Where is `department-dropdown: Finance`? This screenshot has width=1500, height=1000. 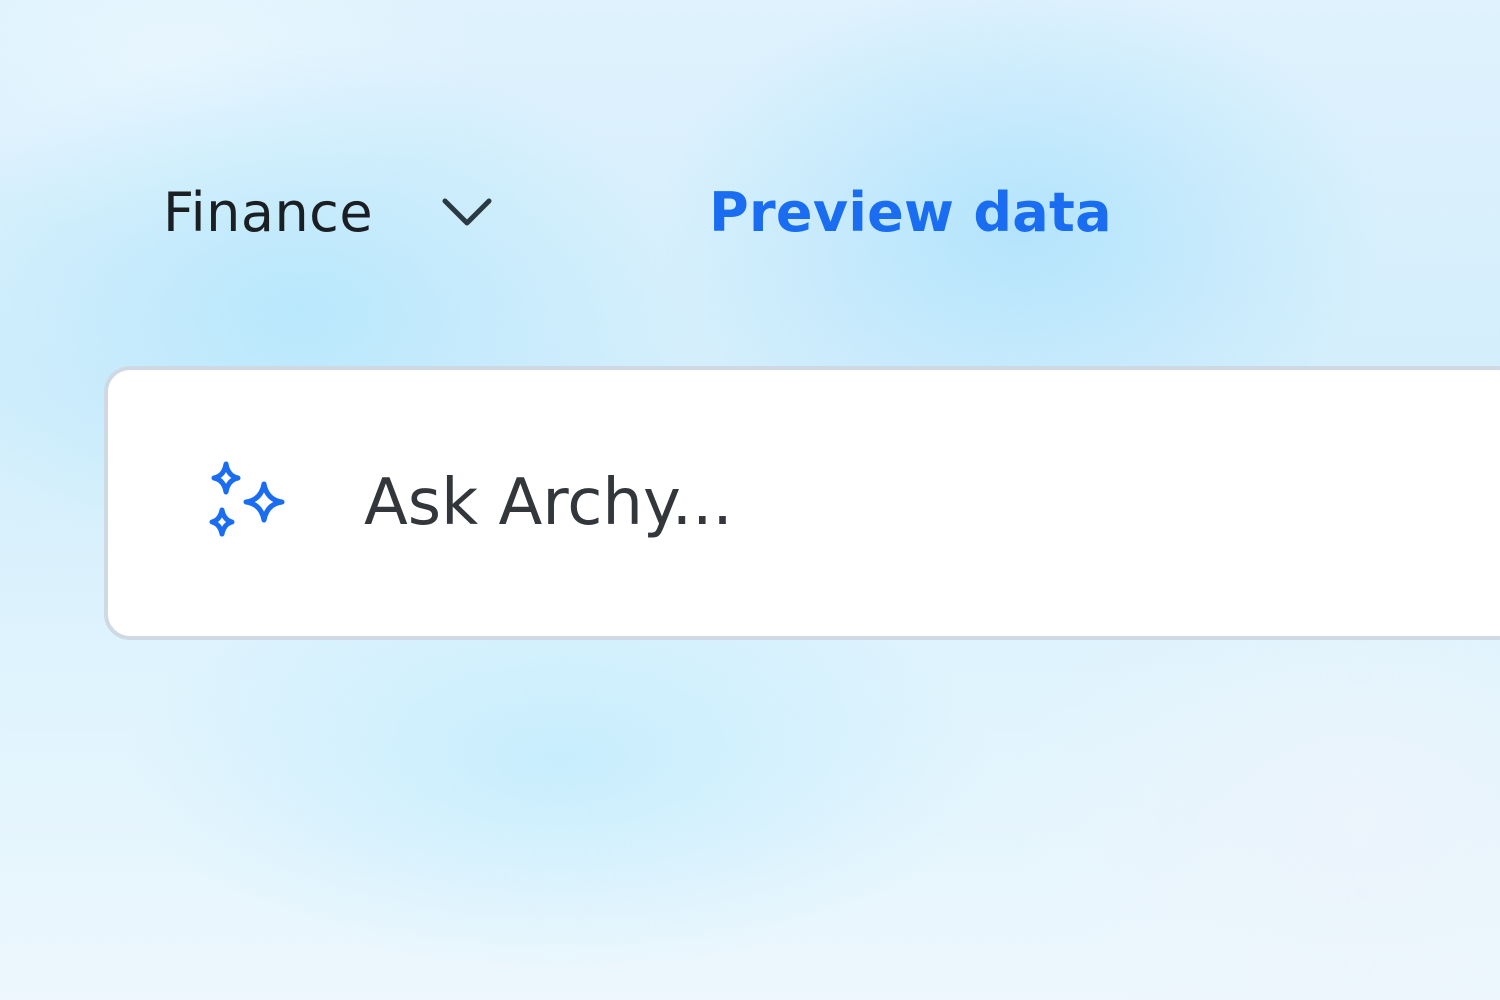 department-dropdown: Finance is located at coordinates (329, 212).